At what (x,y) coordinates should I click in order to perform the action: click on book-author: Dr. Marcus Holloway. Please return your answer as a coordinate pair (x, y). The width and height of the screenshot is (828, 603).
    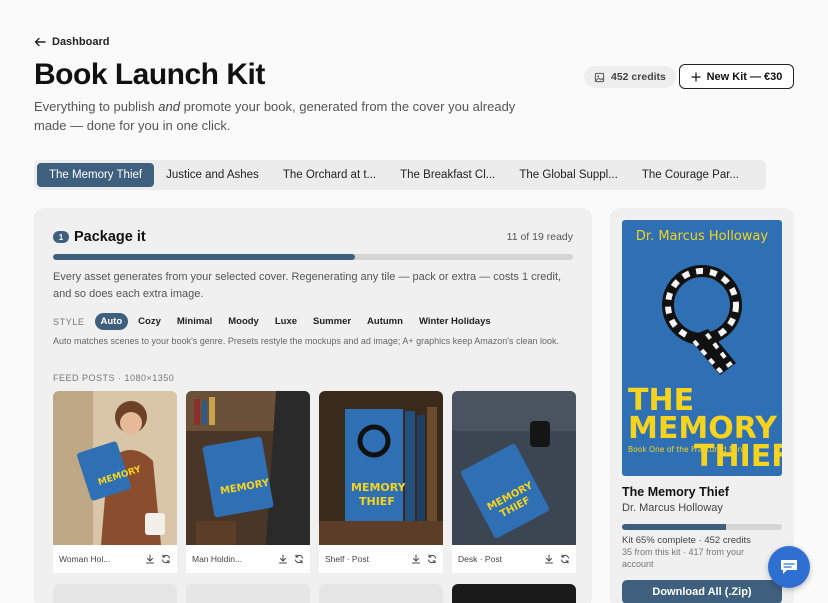
    Looking at the image, I should click on (672, 508).